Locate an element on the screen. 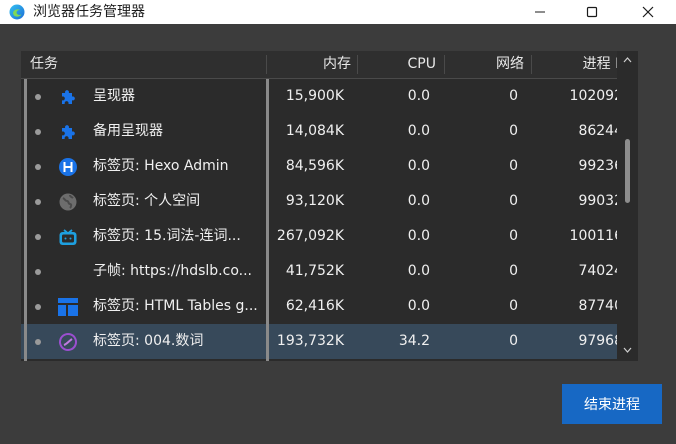  minimize-button is located at coordinates (540, 12).